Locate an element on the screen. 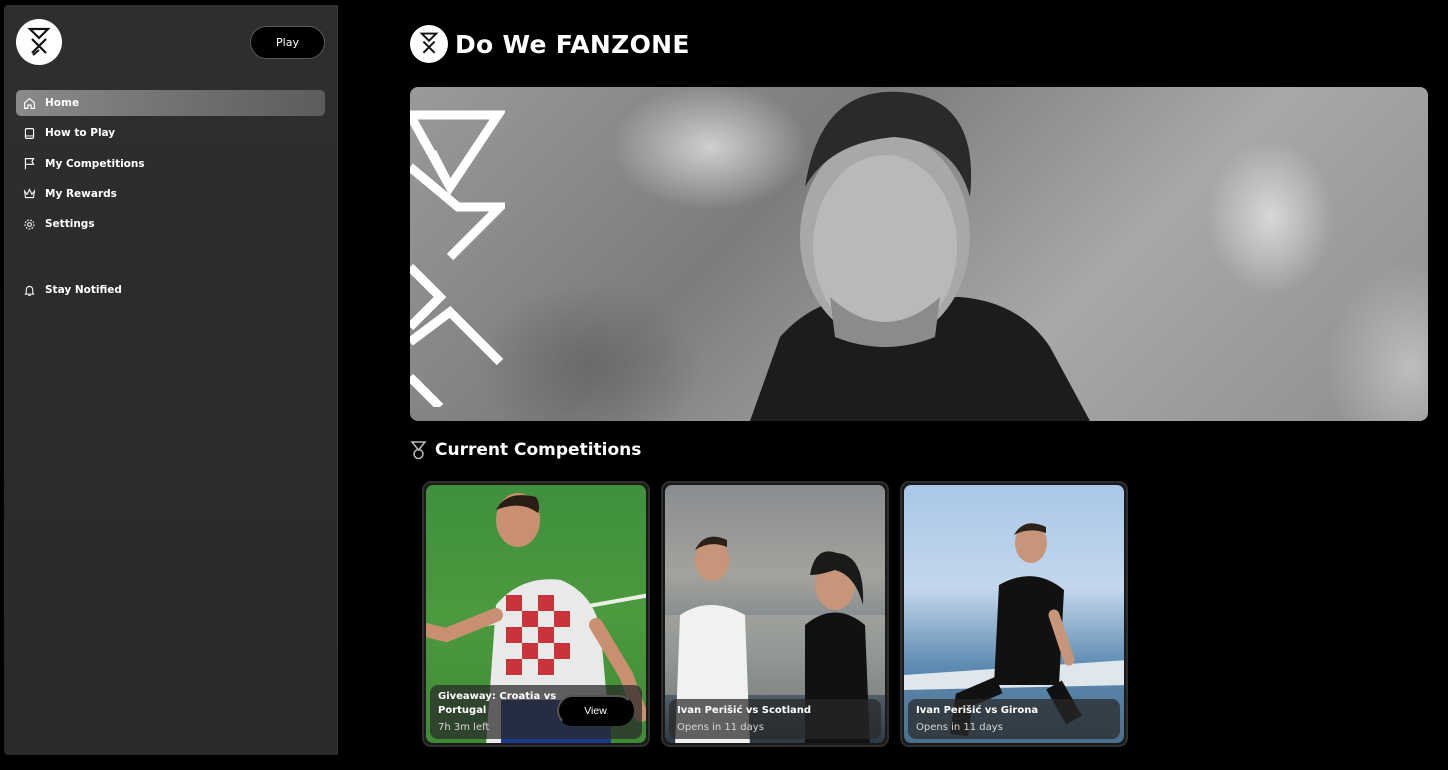 The height and width of the screenshot is (770, 1448). sidebar-item-my-rewards: My Rewards is located at coordinates (170, 194).